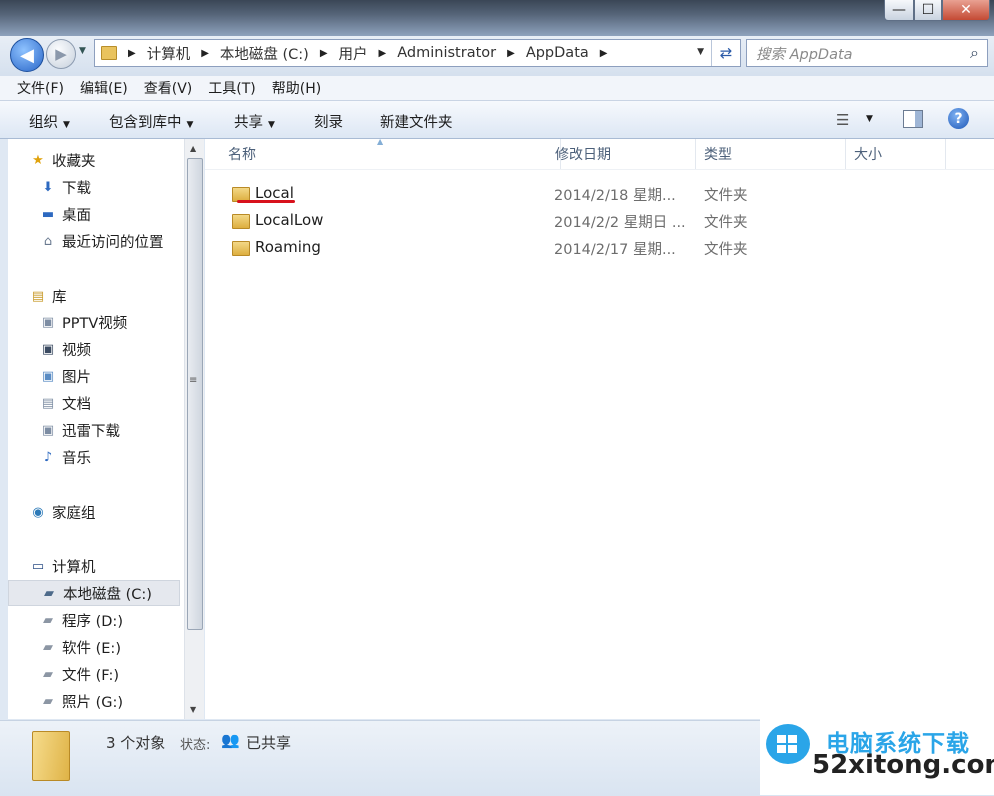 The width and height of the screenshot is (994, 796). What do you see at coordinates (966, 10) in the screenshot?
I see `close-button: ✕` at bounding box center [966, 10].